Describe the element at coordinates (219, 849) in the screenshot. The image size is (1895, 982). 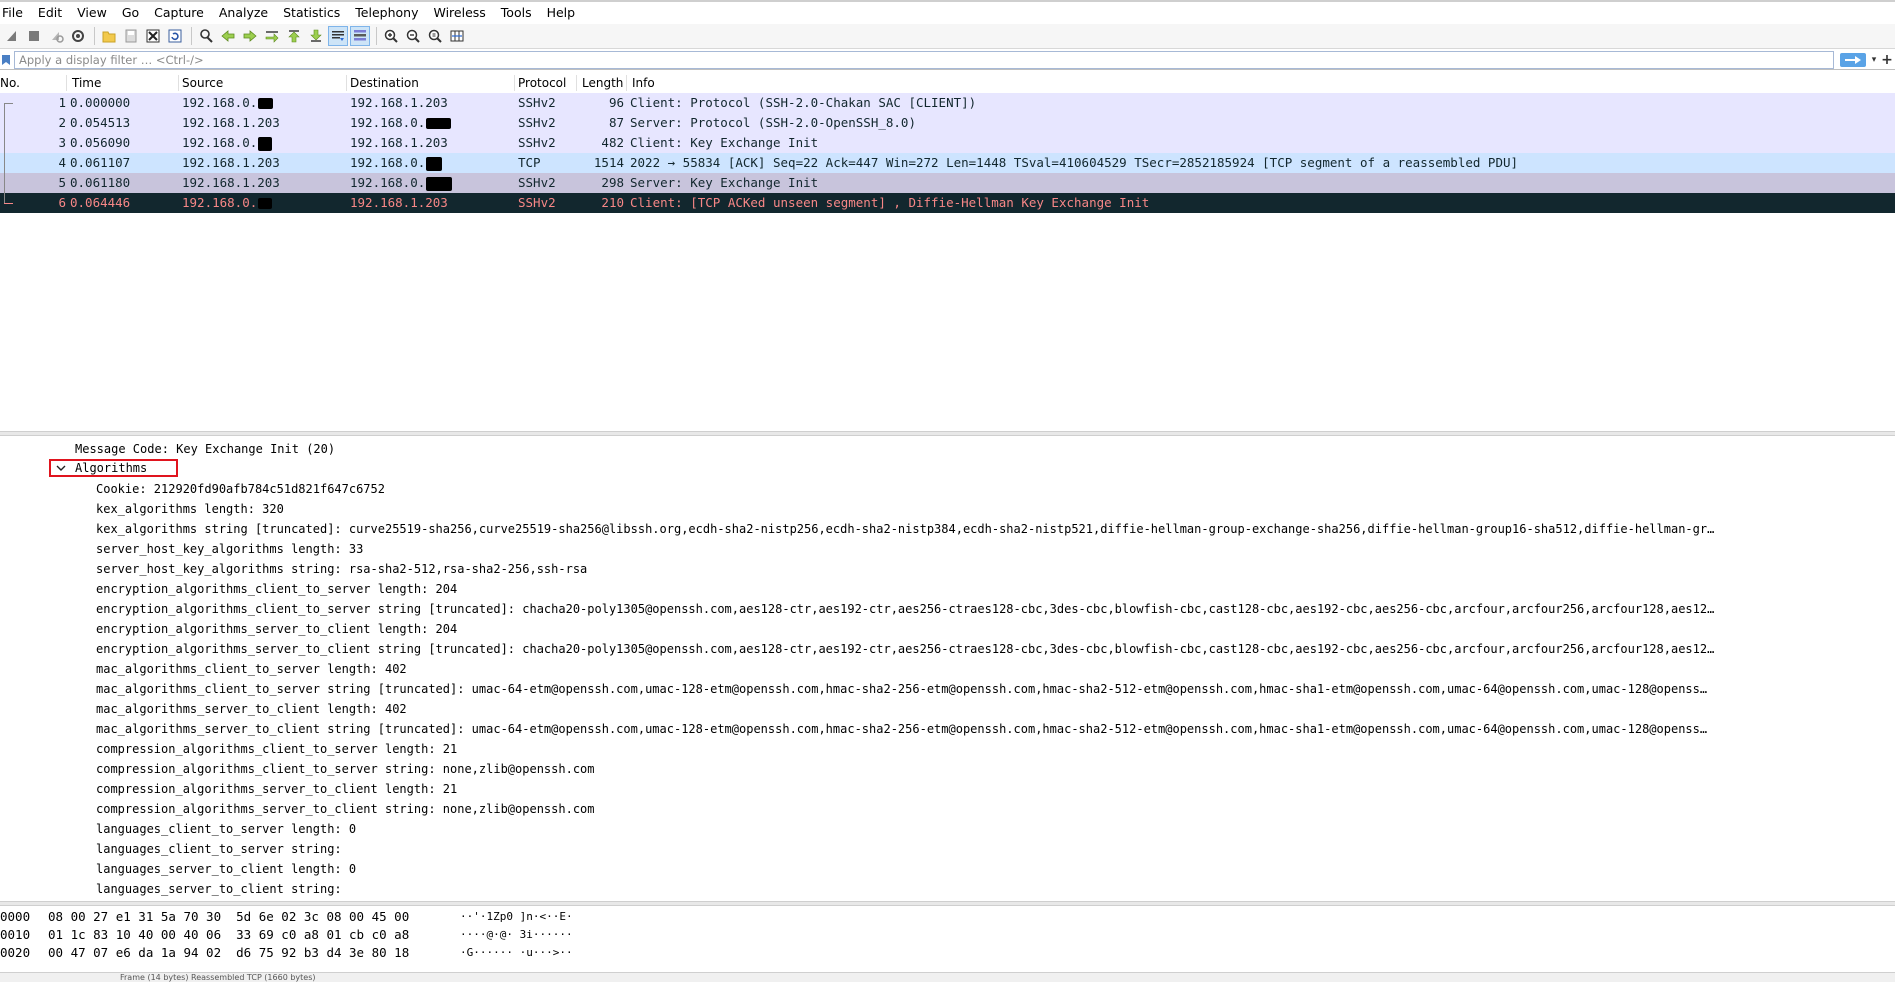
I see `detail-field: languages_client_to_server string:` at that location.